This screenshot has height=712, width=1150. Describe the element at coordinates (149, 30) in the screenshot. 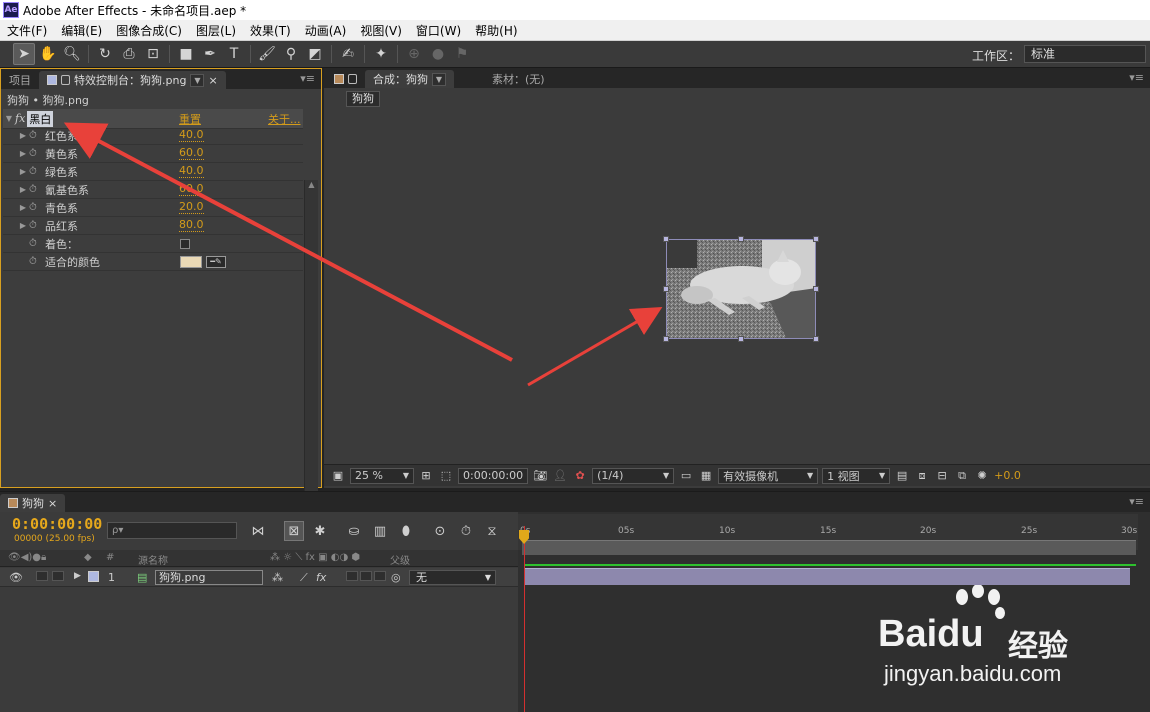

I see `menu-composition: 图像合成(C)` at that location.